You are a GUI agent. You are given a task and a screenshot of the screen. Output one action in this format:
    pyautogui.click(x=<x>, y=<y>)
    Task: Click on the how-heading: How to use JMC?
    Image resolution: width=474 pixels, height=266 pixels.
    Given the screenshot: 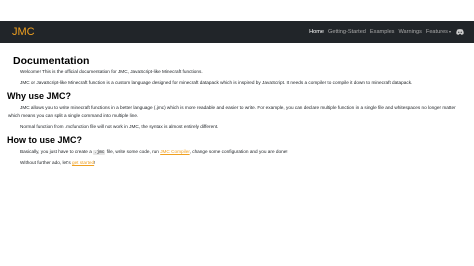 What is the action you would take?
    pyautogui.click(x=45, y=140)
    